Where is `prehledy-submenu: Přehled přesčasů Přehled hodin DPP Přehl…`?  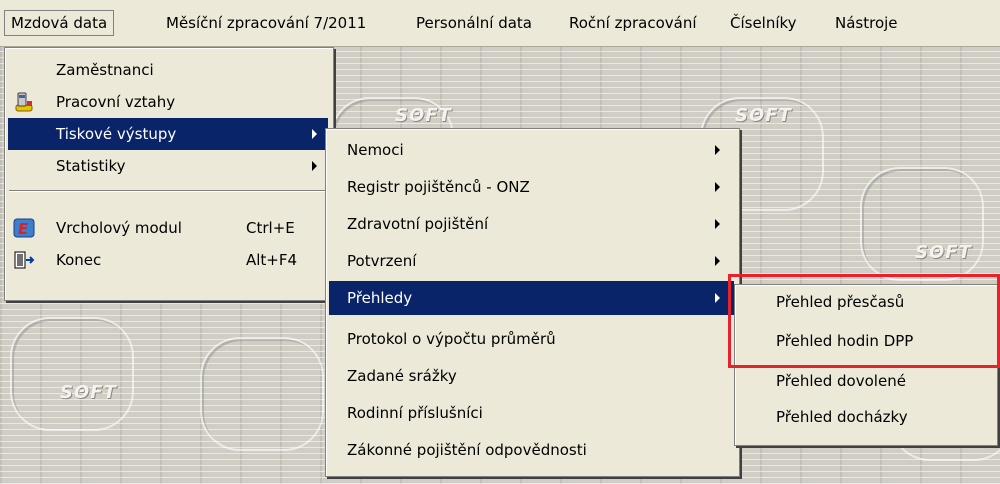
prehledy-submenu: Přehled přesčasů Přehled hodin DPP Přehl… is located at coordinates (866, 365).